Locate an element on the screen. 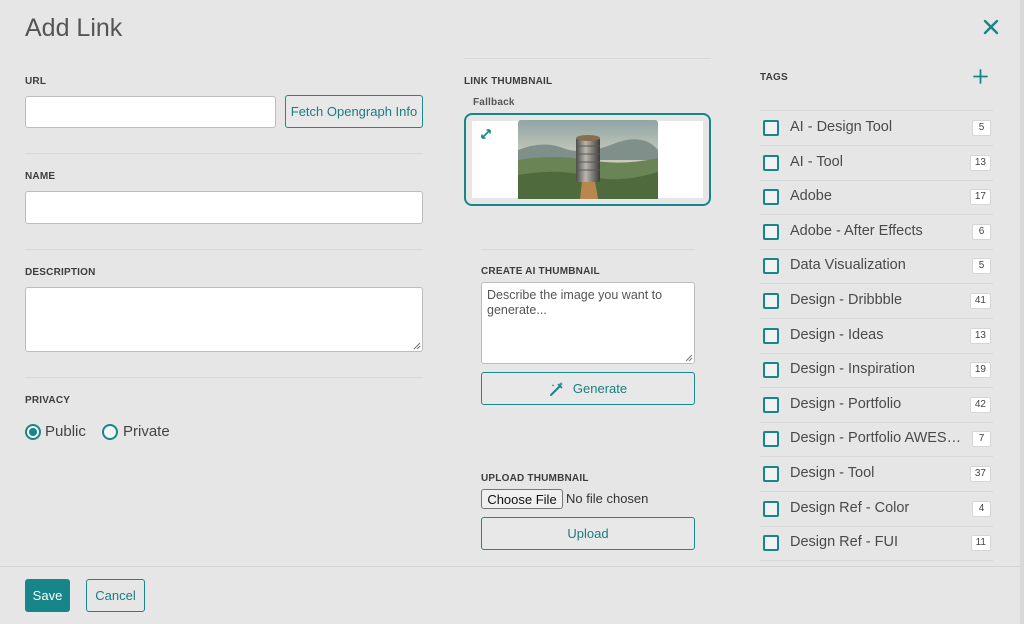 The width and height of the screenshot is (1024, 624). tag-count-badge: 41 is located at coordinates (980, 301).